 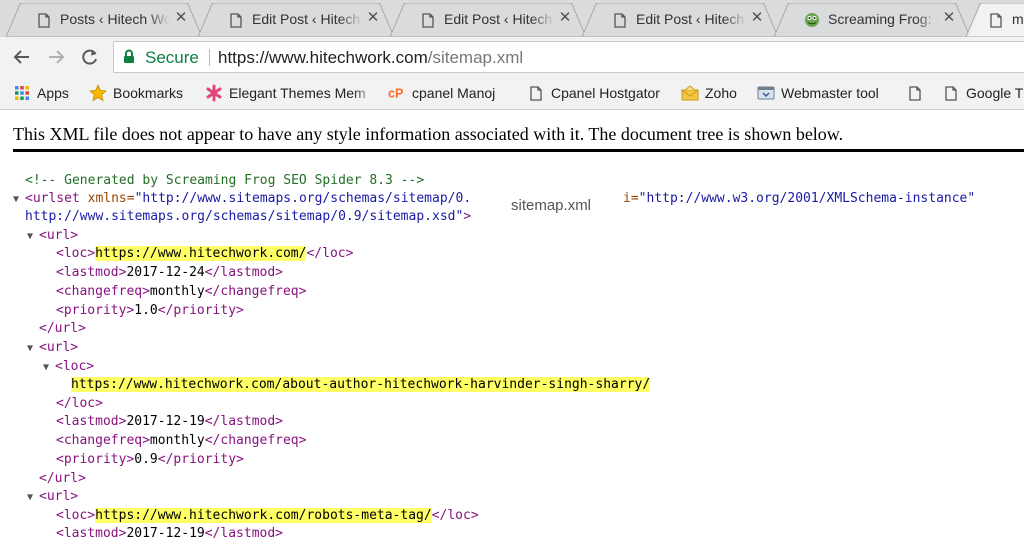 I want to click on back-arrow-icon, so click(x=21, y=57).